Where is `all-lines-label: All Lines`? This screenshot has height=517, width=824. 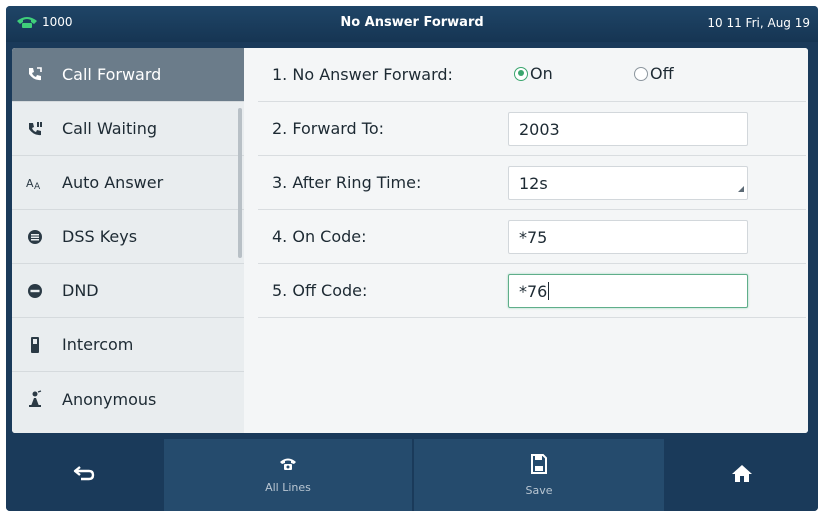
all-lines-label: All Lines is located at coordinates (288, 487).